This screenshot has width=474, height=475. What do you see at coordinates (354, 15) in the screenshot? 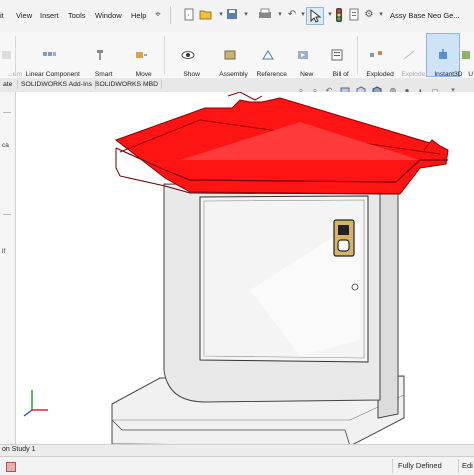
I see `file-properties-icon` at bounding box center [354, 15].